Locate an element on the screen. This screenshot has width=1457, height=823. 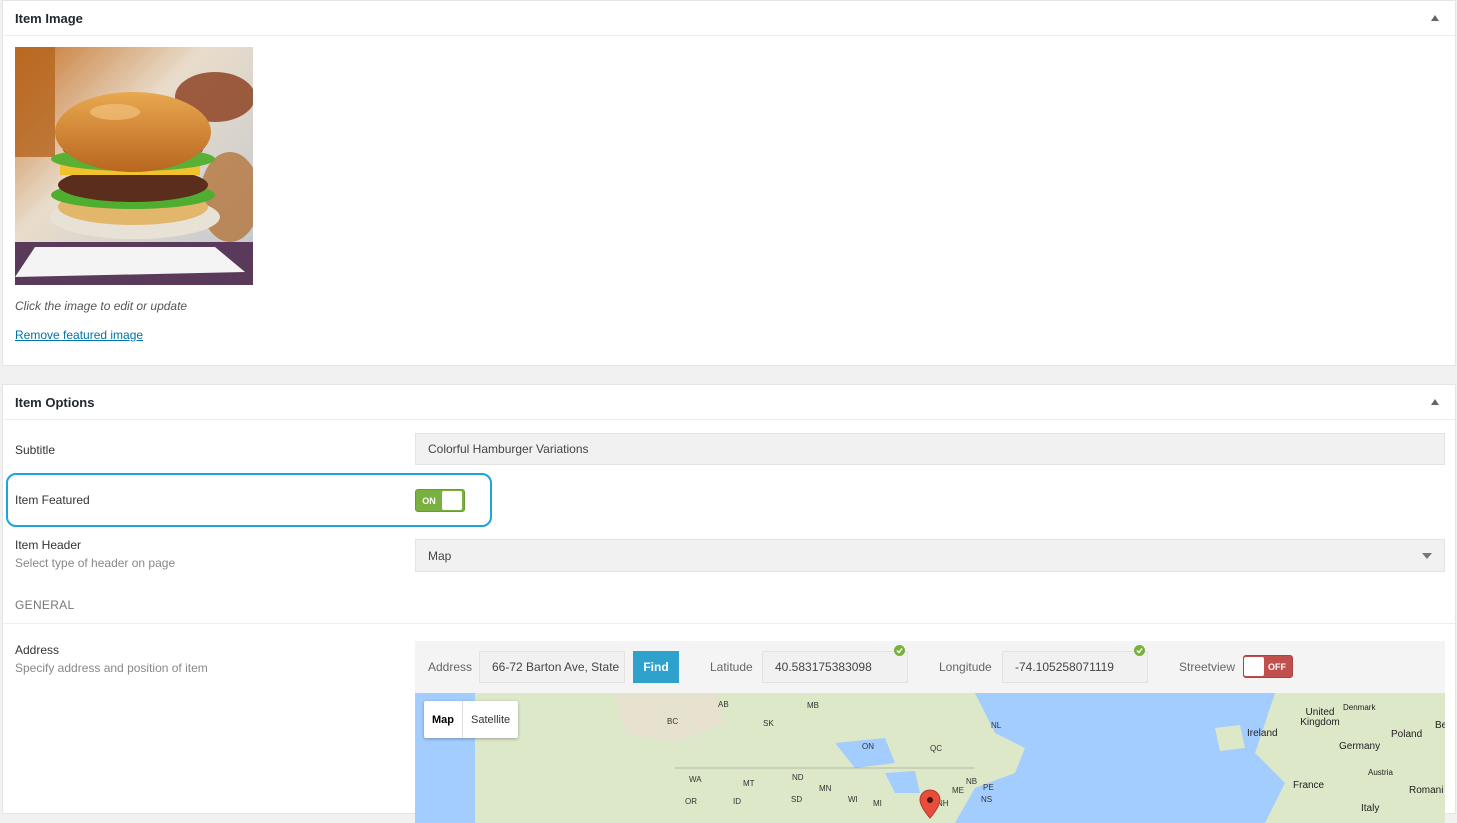
map-label: ME is located at coordinates (958, 790).